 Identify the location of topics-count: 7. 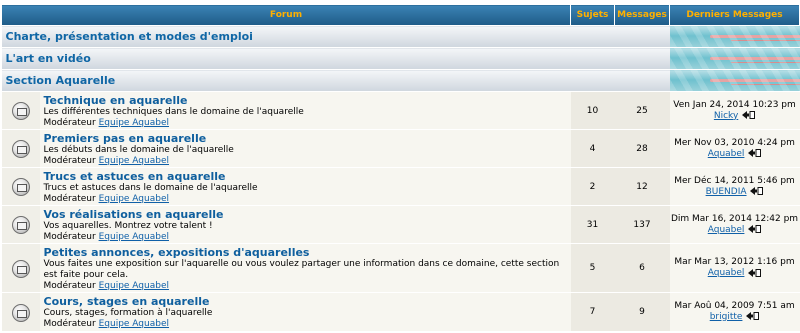
(592, 311).